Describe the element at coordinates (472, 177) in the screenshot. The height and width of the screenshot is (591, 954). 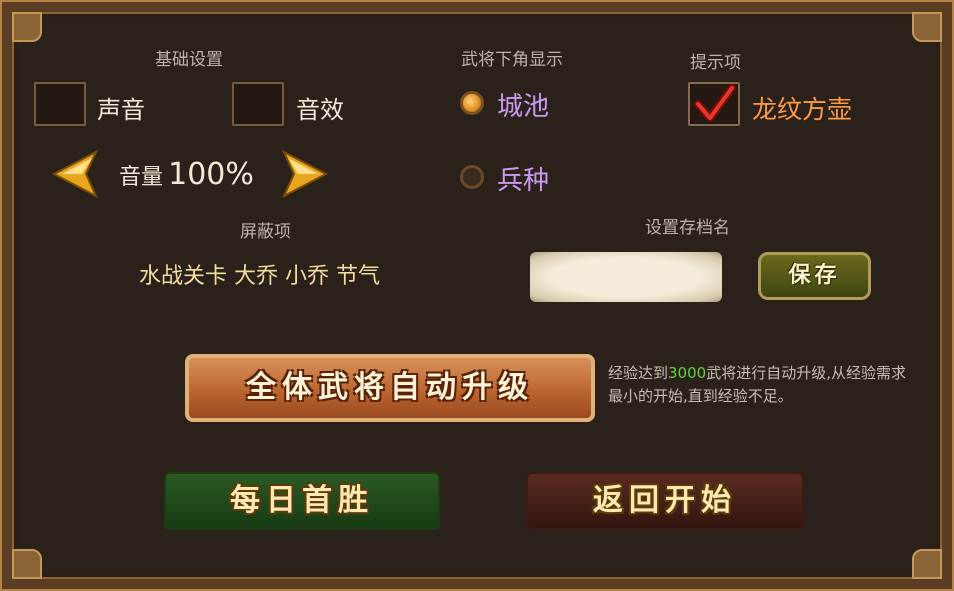
I see `radio-troop-type` at that location.